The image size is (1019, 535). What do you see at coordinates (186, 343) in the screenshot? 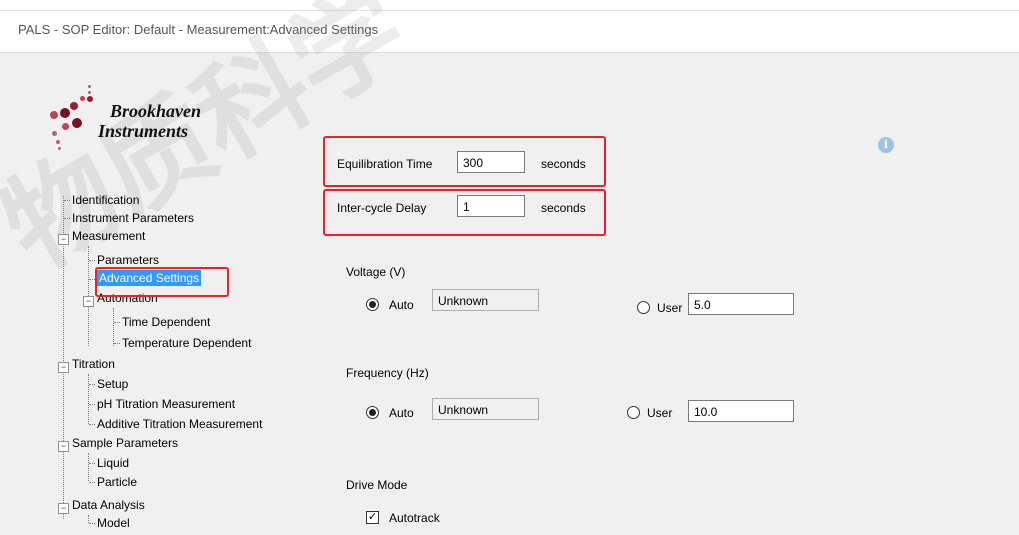
I see `tree-item-temperature-dependent: Temperature Dependent` at bounding box center [186, 343].